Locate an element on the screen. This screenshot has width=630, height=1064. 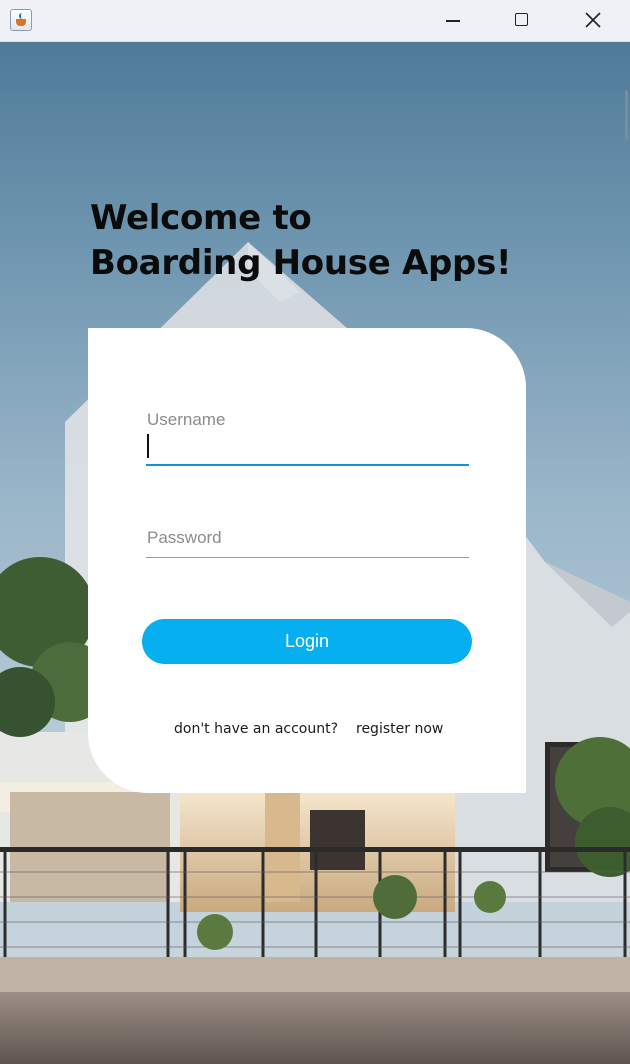
scrollbar-thumb is located at coordinates (626, 115).